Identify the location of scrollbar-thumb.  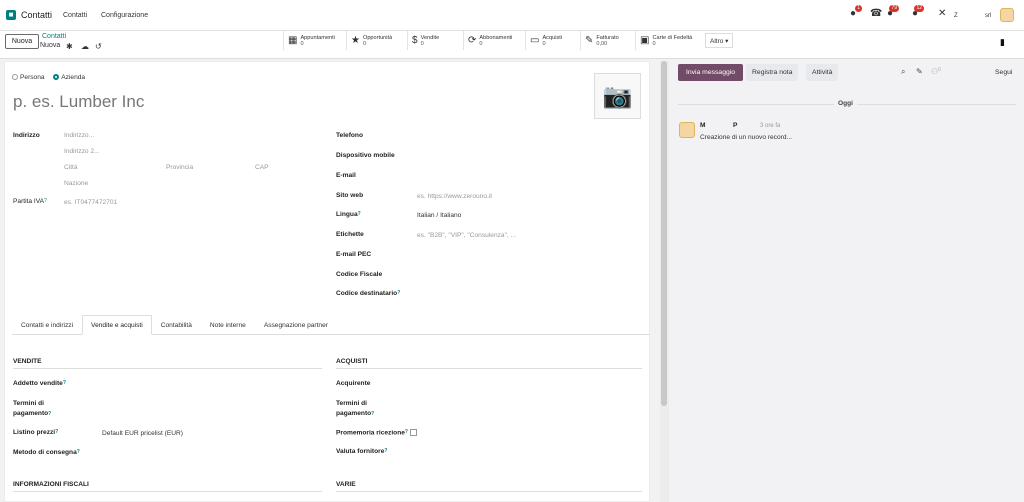
(664, 233).